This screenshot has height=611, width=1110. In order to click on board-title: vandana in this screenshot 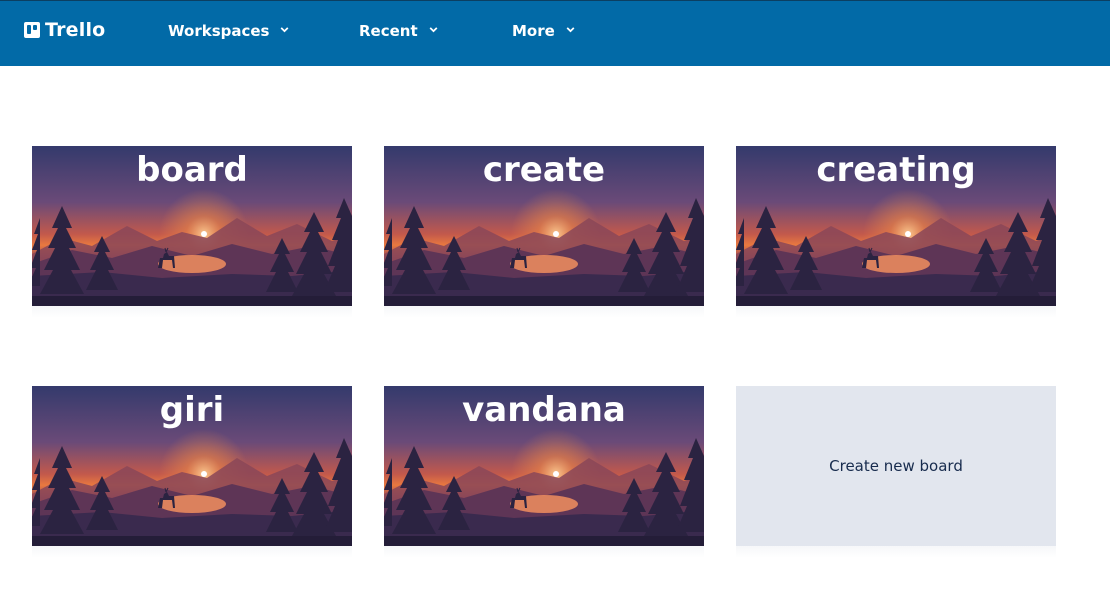, I will do `click(544, 410)`.